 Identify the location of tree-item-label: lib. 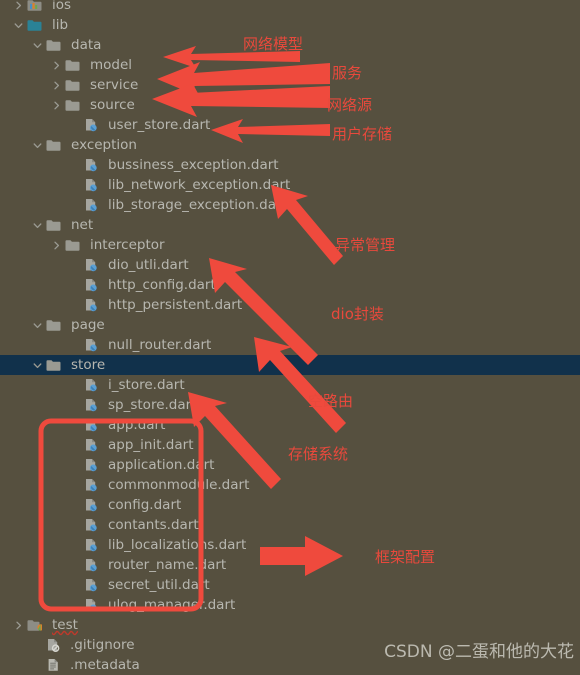
(60, 25).